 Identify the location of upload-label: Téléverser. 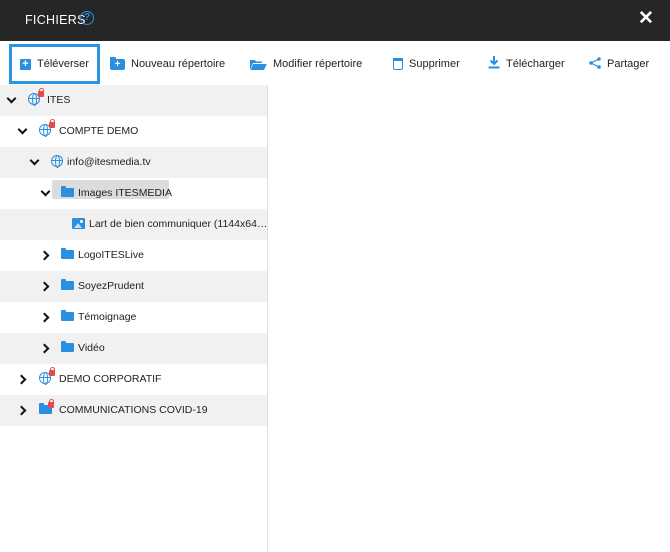
(63, 64).